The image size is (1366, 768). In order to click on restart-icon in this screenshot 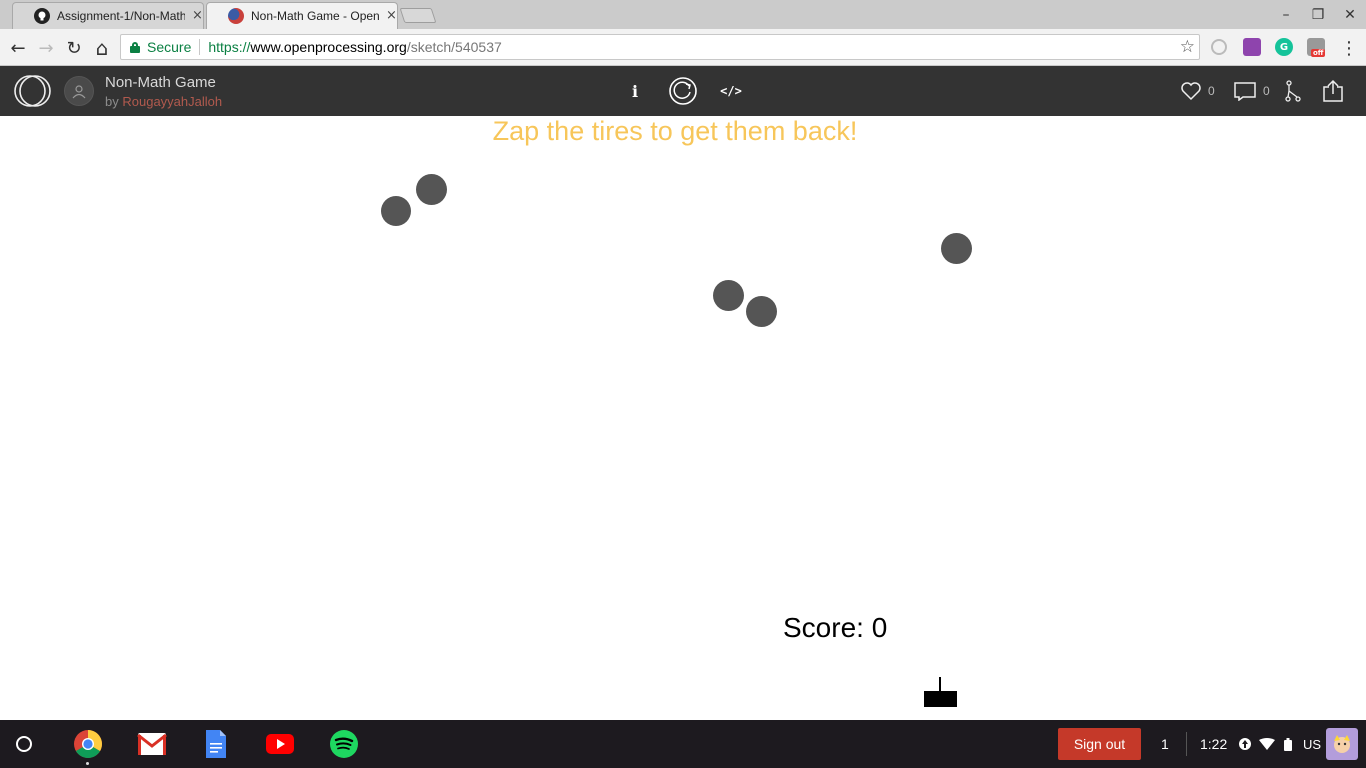, I will do `click(683, 91)`.